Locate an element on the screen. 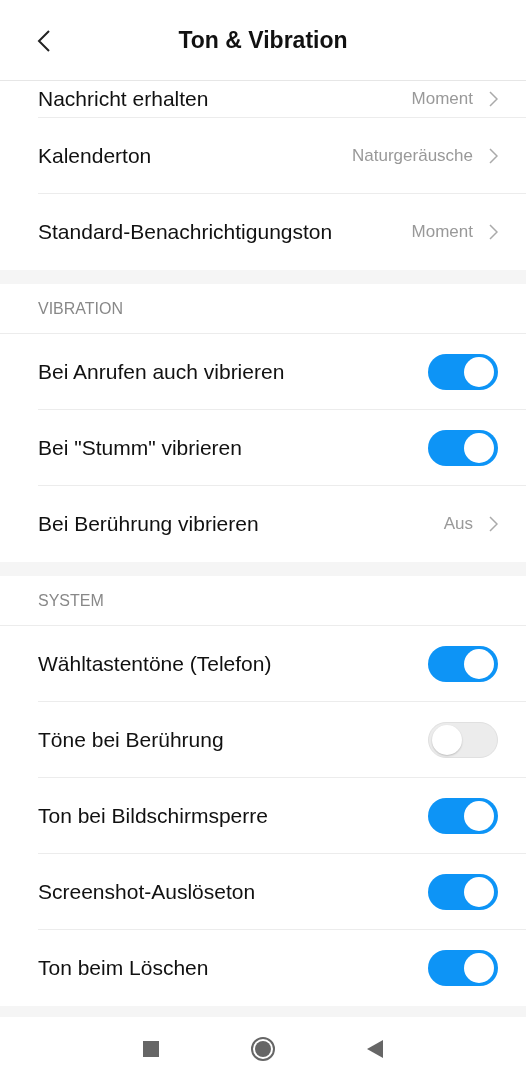 The image size is (526, 1080). setting-label: Bei Berührung vibrieren is located at coordinates (149, 524).